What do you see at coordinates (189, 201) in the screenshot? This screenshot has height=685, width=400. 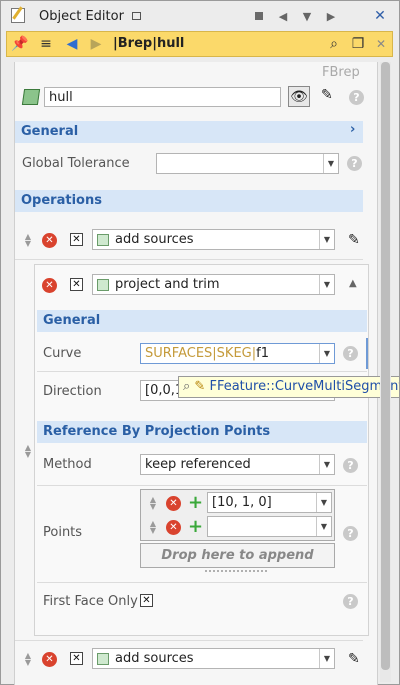 I see `operations-section-header: Operations` at bounding box center [189, 201].